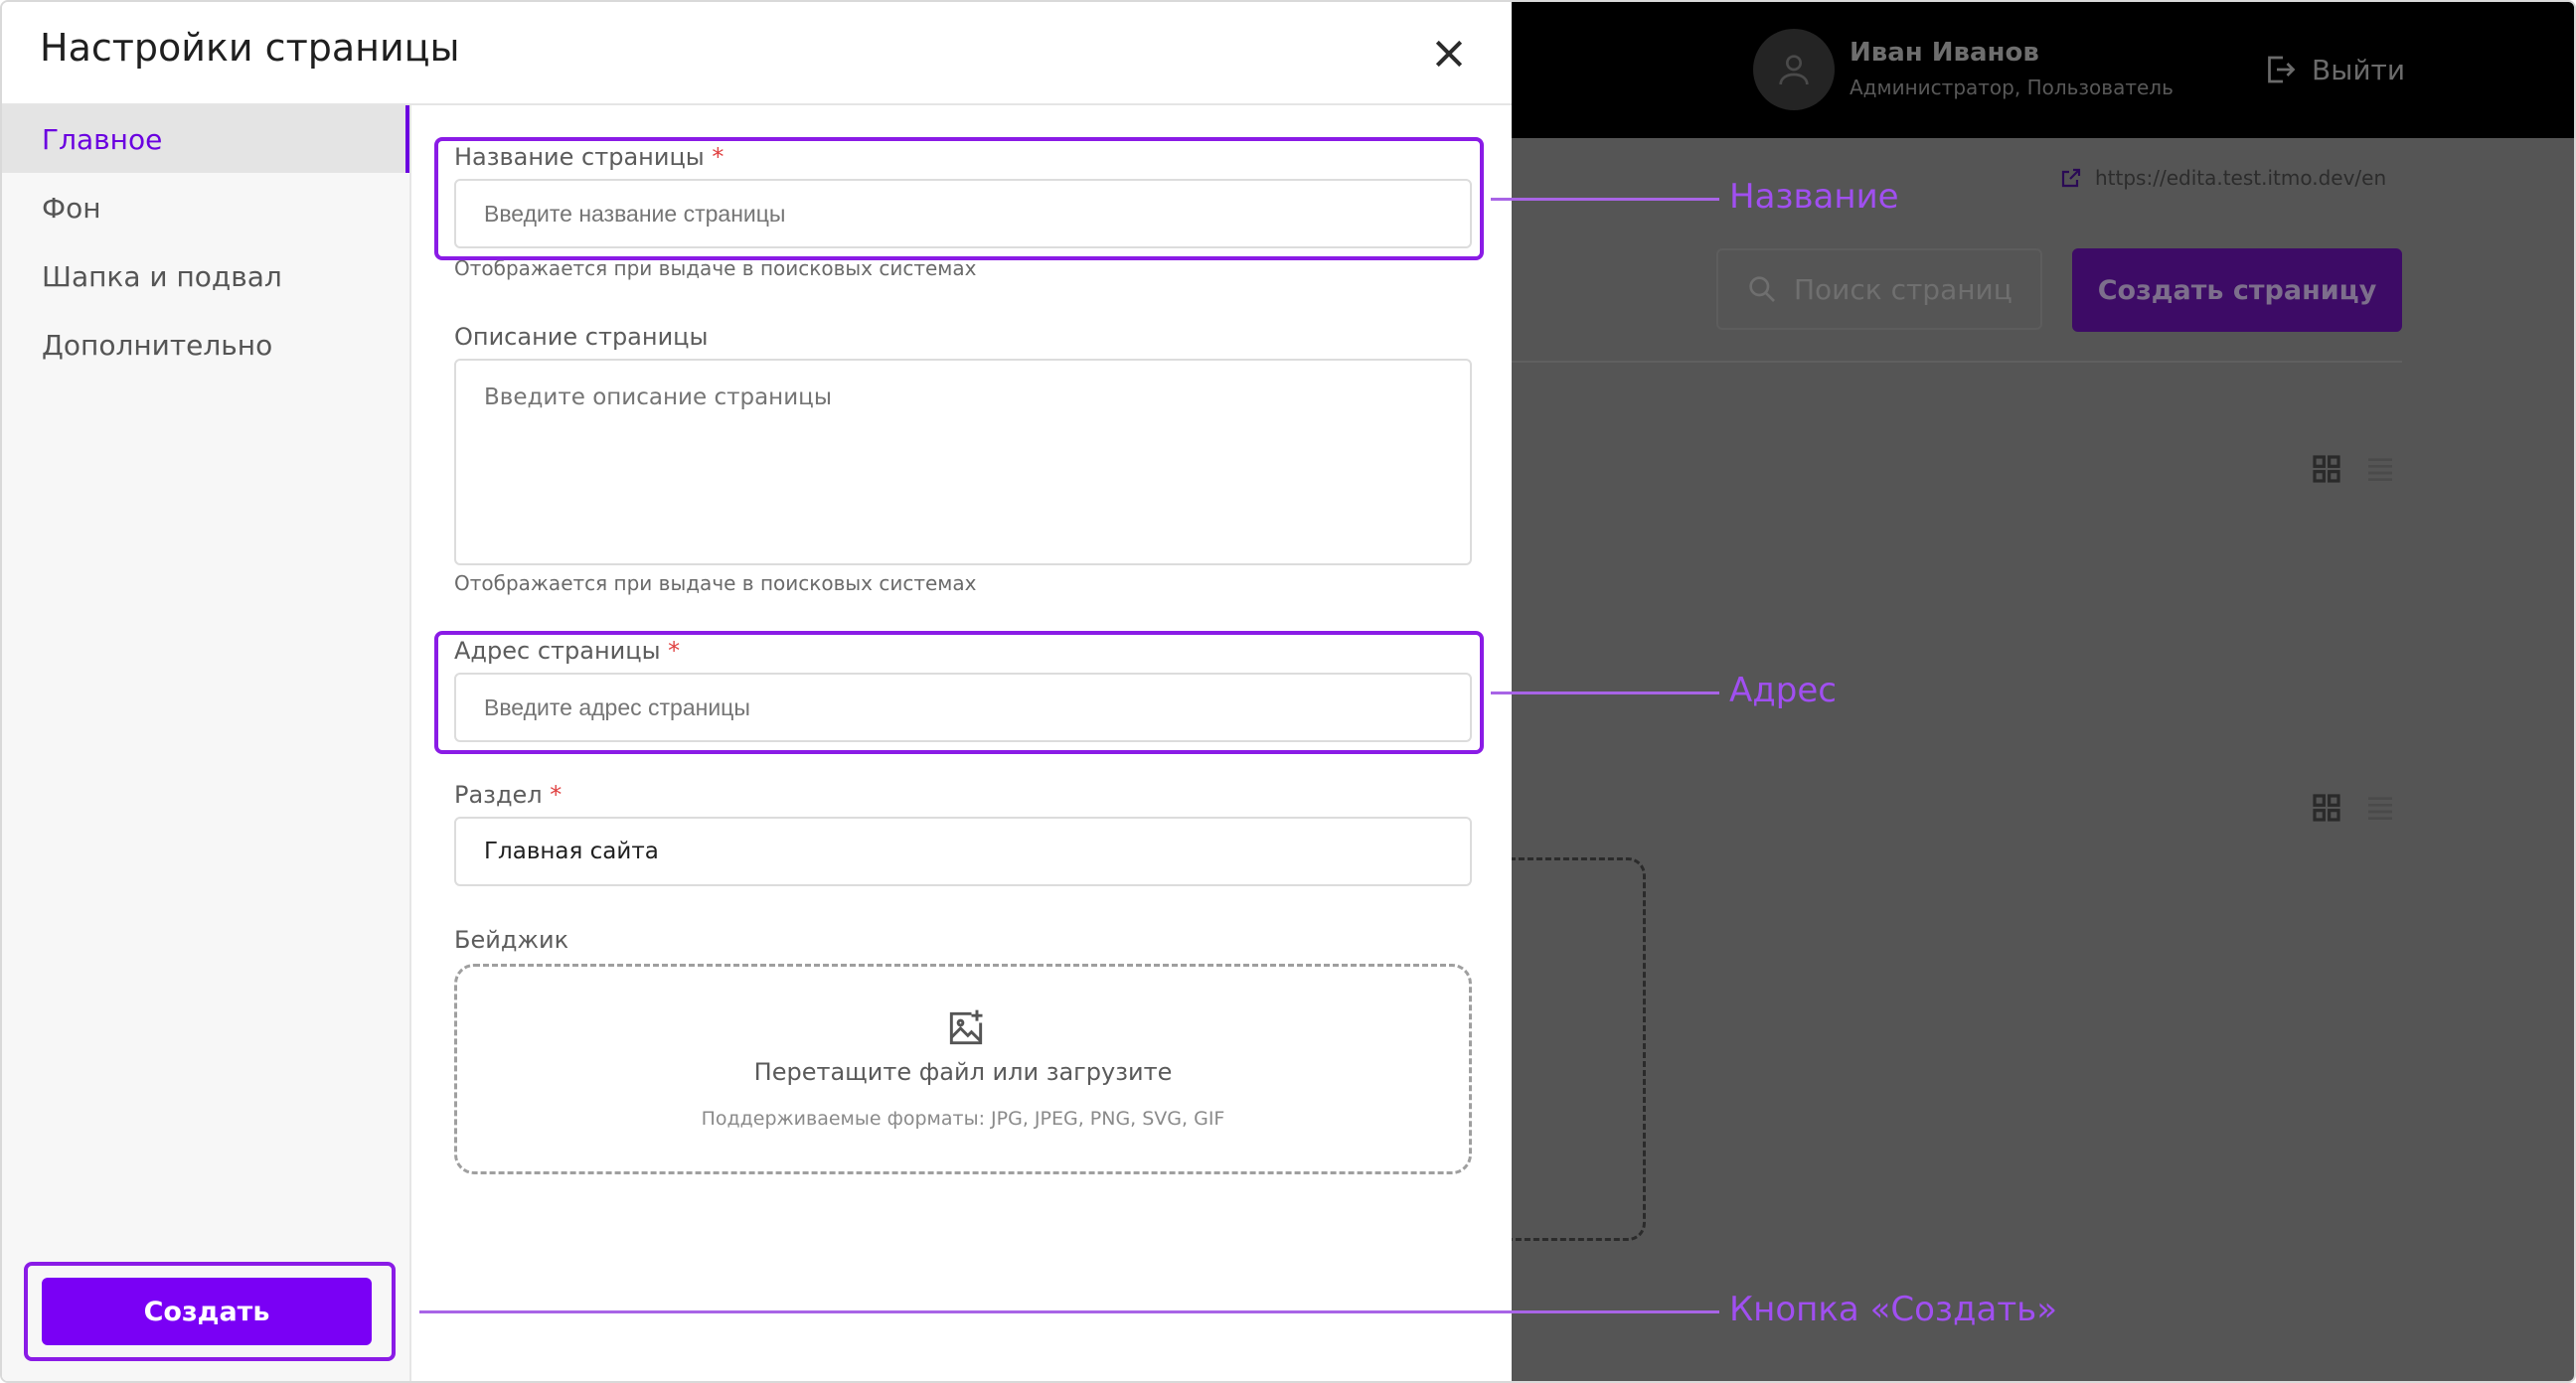 The width and height of the screenshot is (2576, 1383). What do you see at coordinates (963, 852) in the screenshot?
I see `section-select: Главная сайта` at bounding box center [963, 852].